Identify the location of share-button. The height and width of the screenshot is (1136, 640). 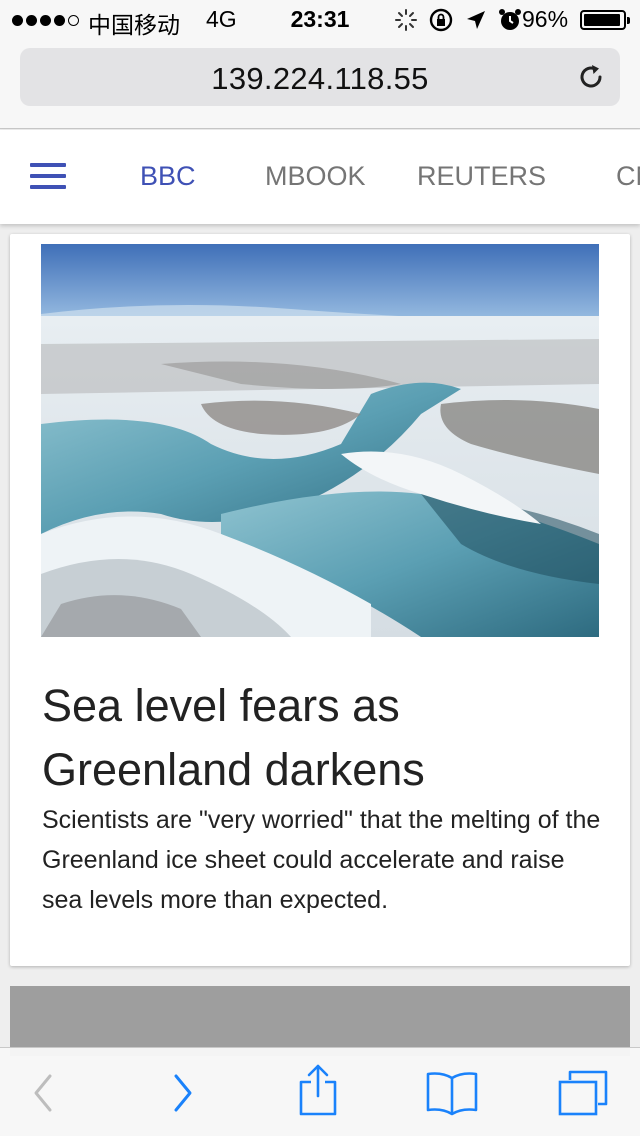
(318, 1090).